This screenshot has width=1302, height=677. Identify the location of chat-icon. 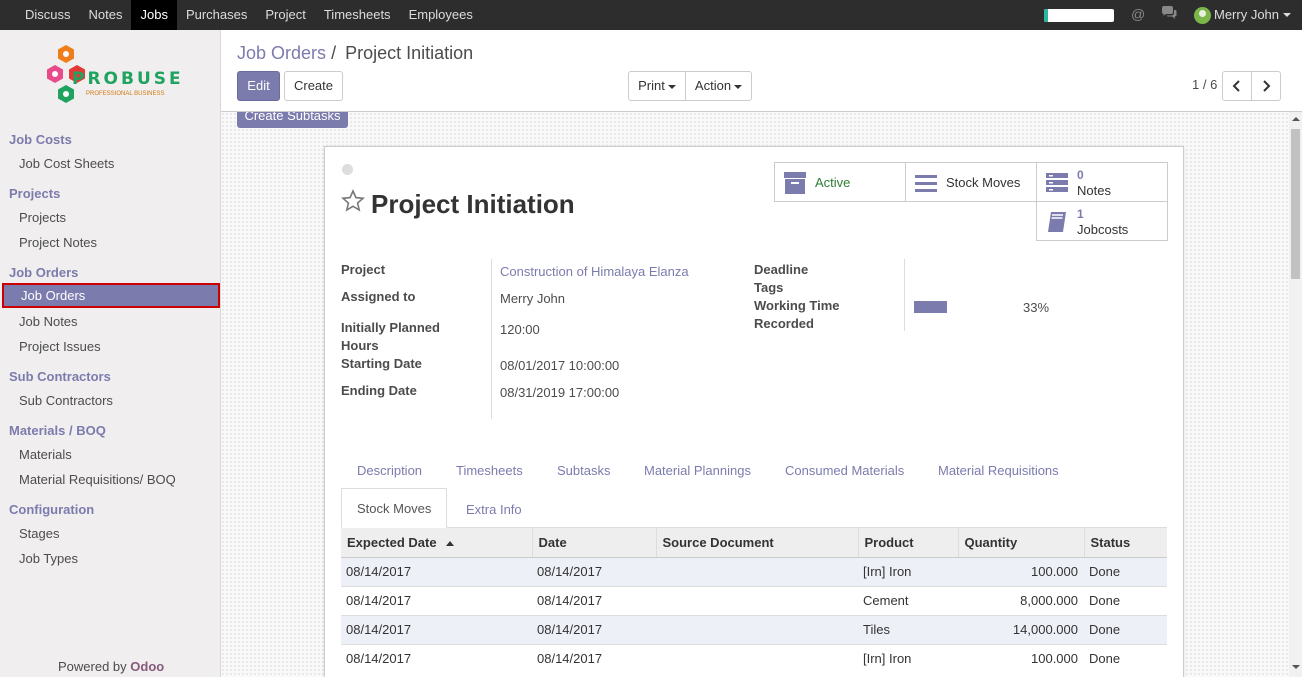
(1169, 13).